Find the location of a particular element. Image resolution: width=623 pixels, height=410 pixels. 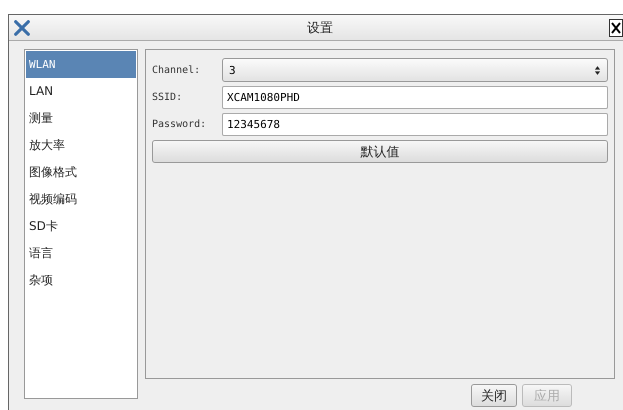

sidebar-item: 图像格式 is located at coordinates (81, 172).